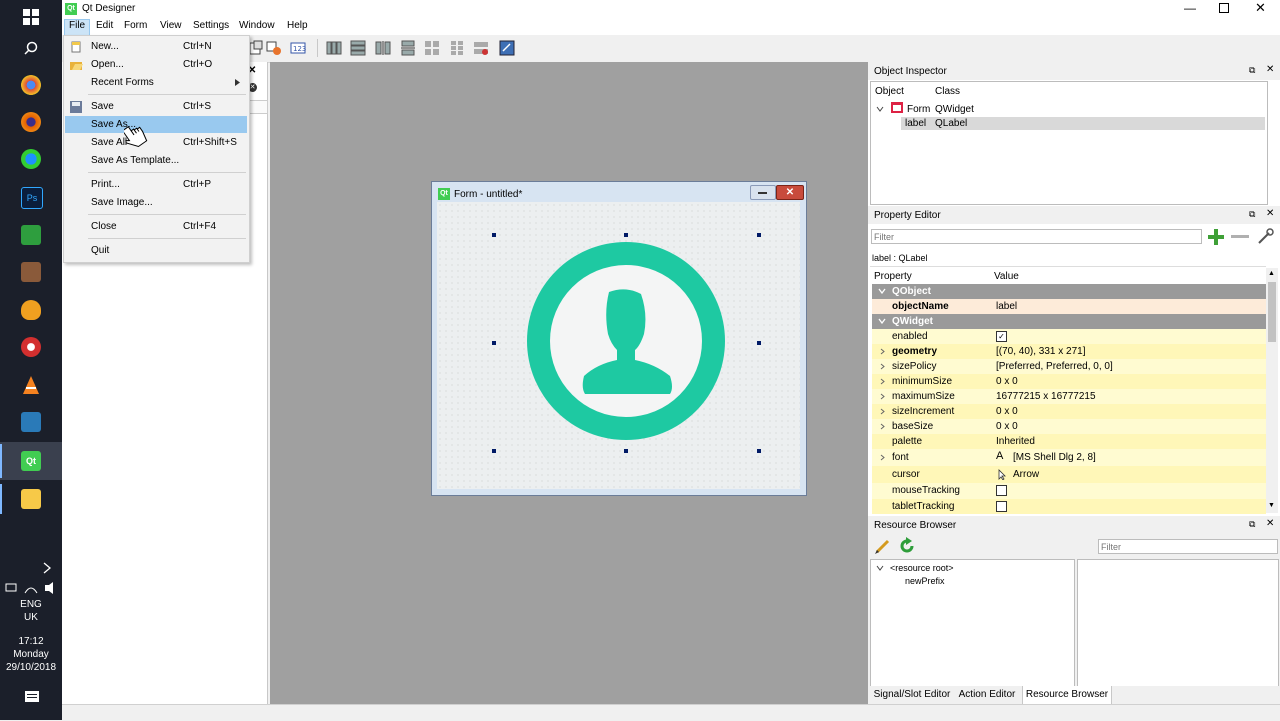 This screenshot has height=721, width=1280. Describe the element at coordinates (31, 85) in the screenshot. I see `chrome-icon` at that location.